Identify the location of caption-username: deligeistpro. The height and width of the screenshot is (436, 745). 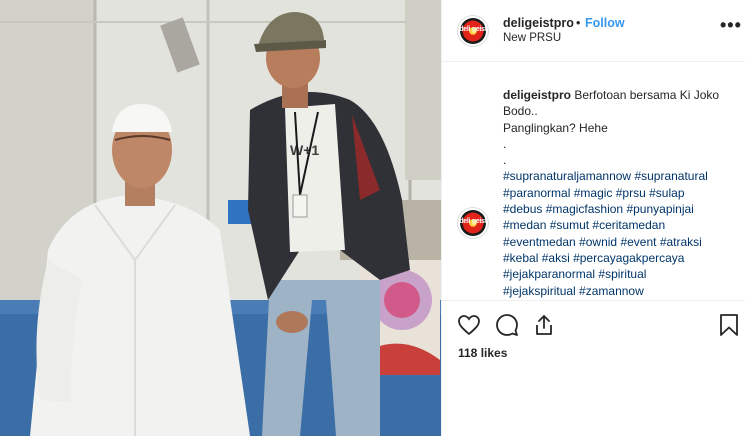
(537, 95).